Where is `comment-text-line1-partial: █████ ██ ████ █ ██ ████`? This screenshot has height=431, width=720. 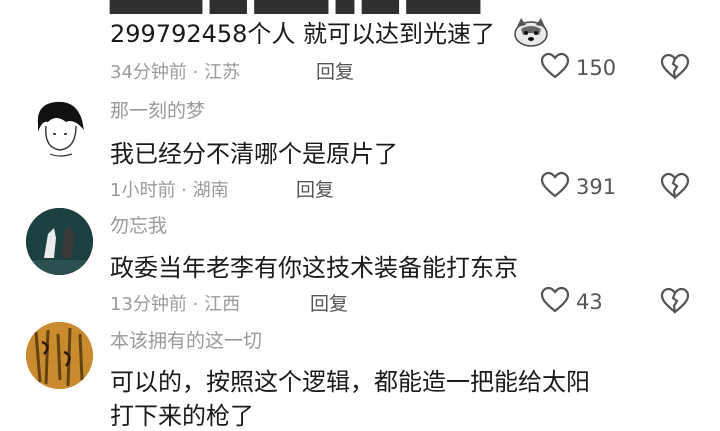 comment-text-line1-partial: █████ ██ ████ █ ██ ████ is located at coordinates (295, 7).